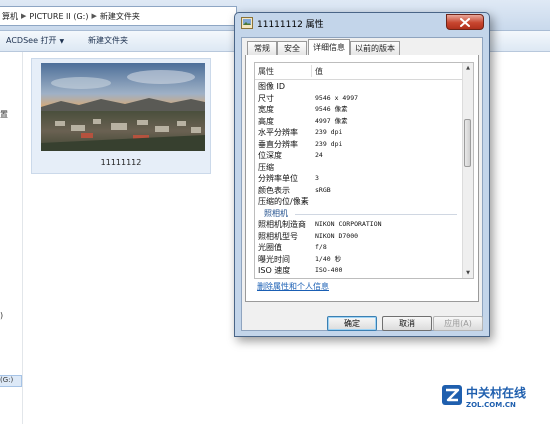  I want to click on property-list-header: 属性 值, so click(359, 71).